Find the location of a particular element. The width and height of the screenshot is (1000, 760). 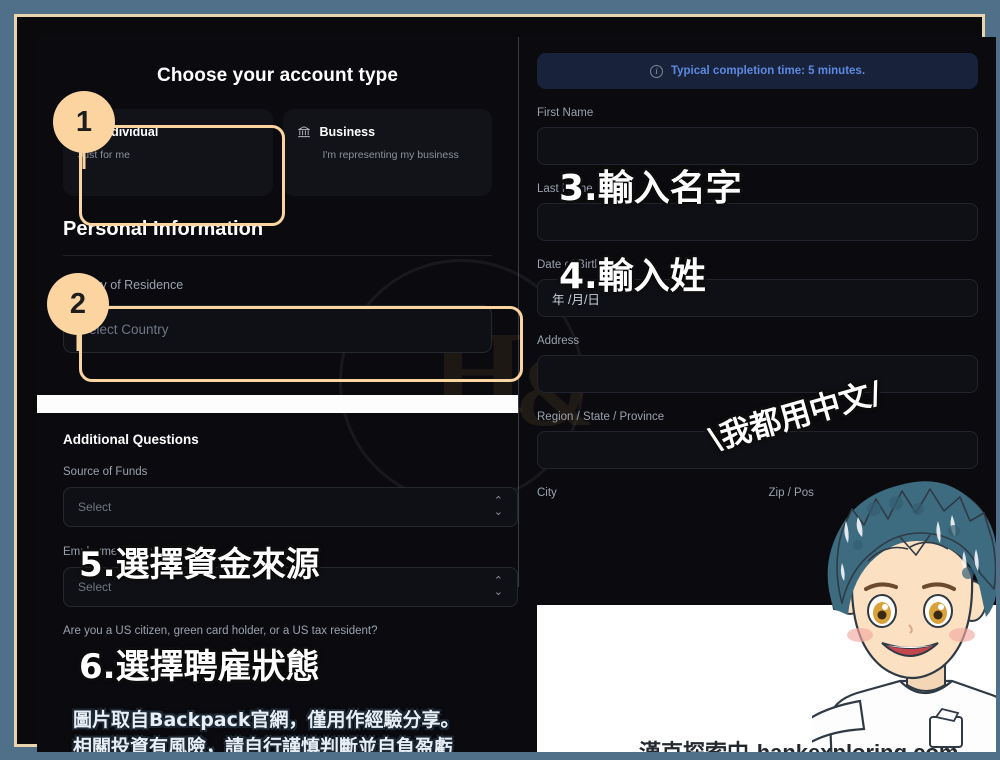

brand-watermark: 漢克探索中 hankexploring.com is located at coordinates (798, 743).